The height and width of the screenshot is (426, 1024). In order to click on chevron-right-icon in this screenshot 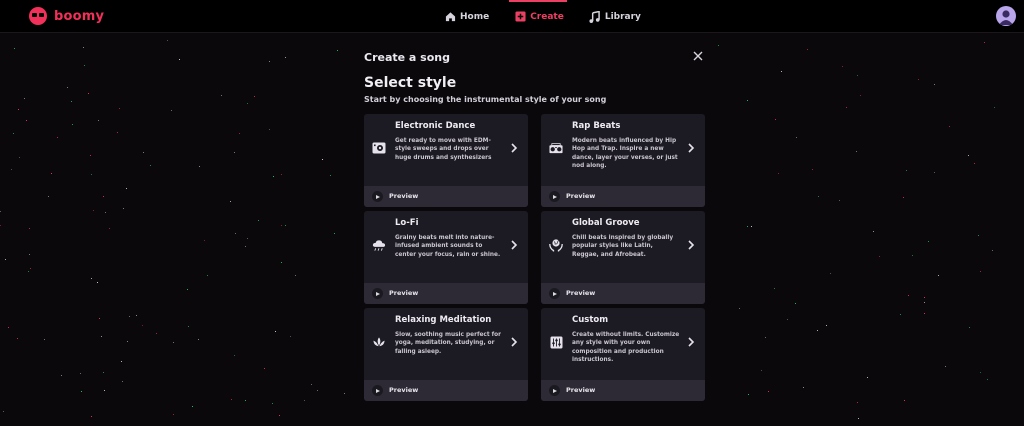, I will do `click(514, 342)`.